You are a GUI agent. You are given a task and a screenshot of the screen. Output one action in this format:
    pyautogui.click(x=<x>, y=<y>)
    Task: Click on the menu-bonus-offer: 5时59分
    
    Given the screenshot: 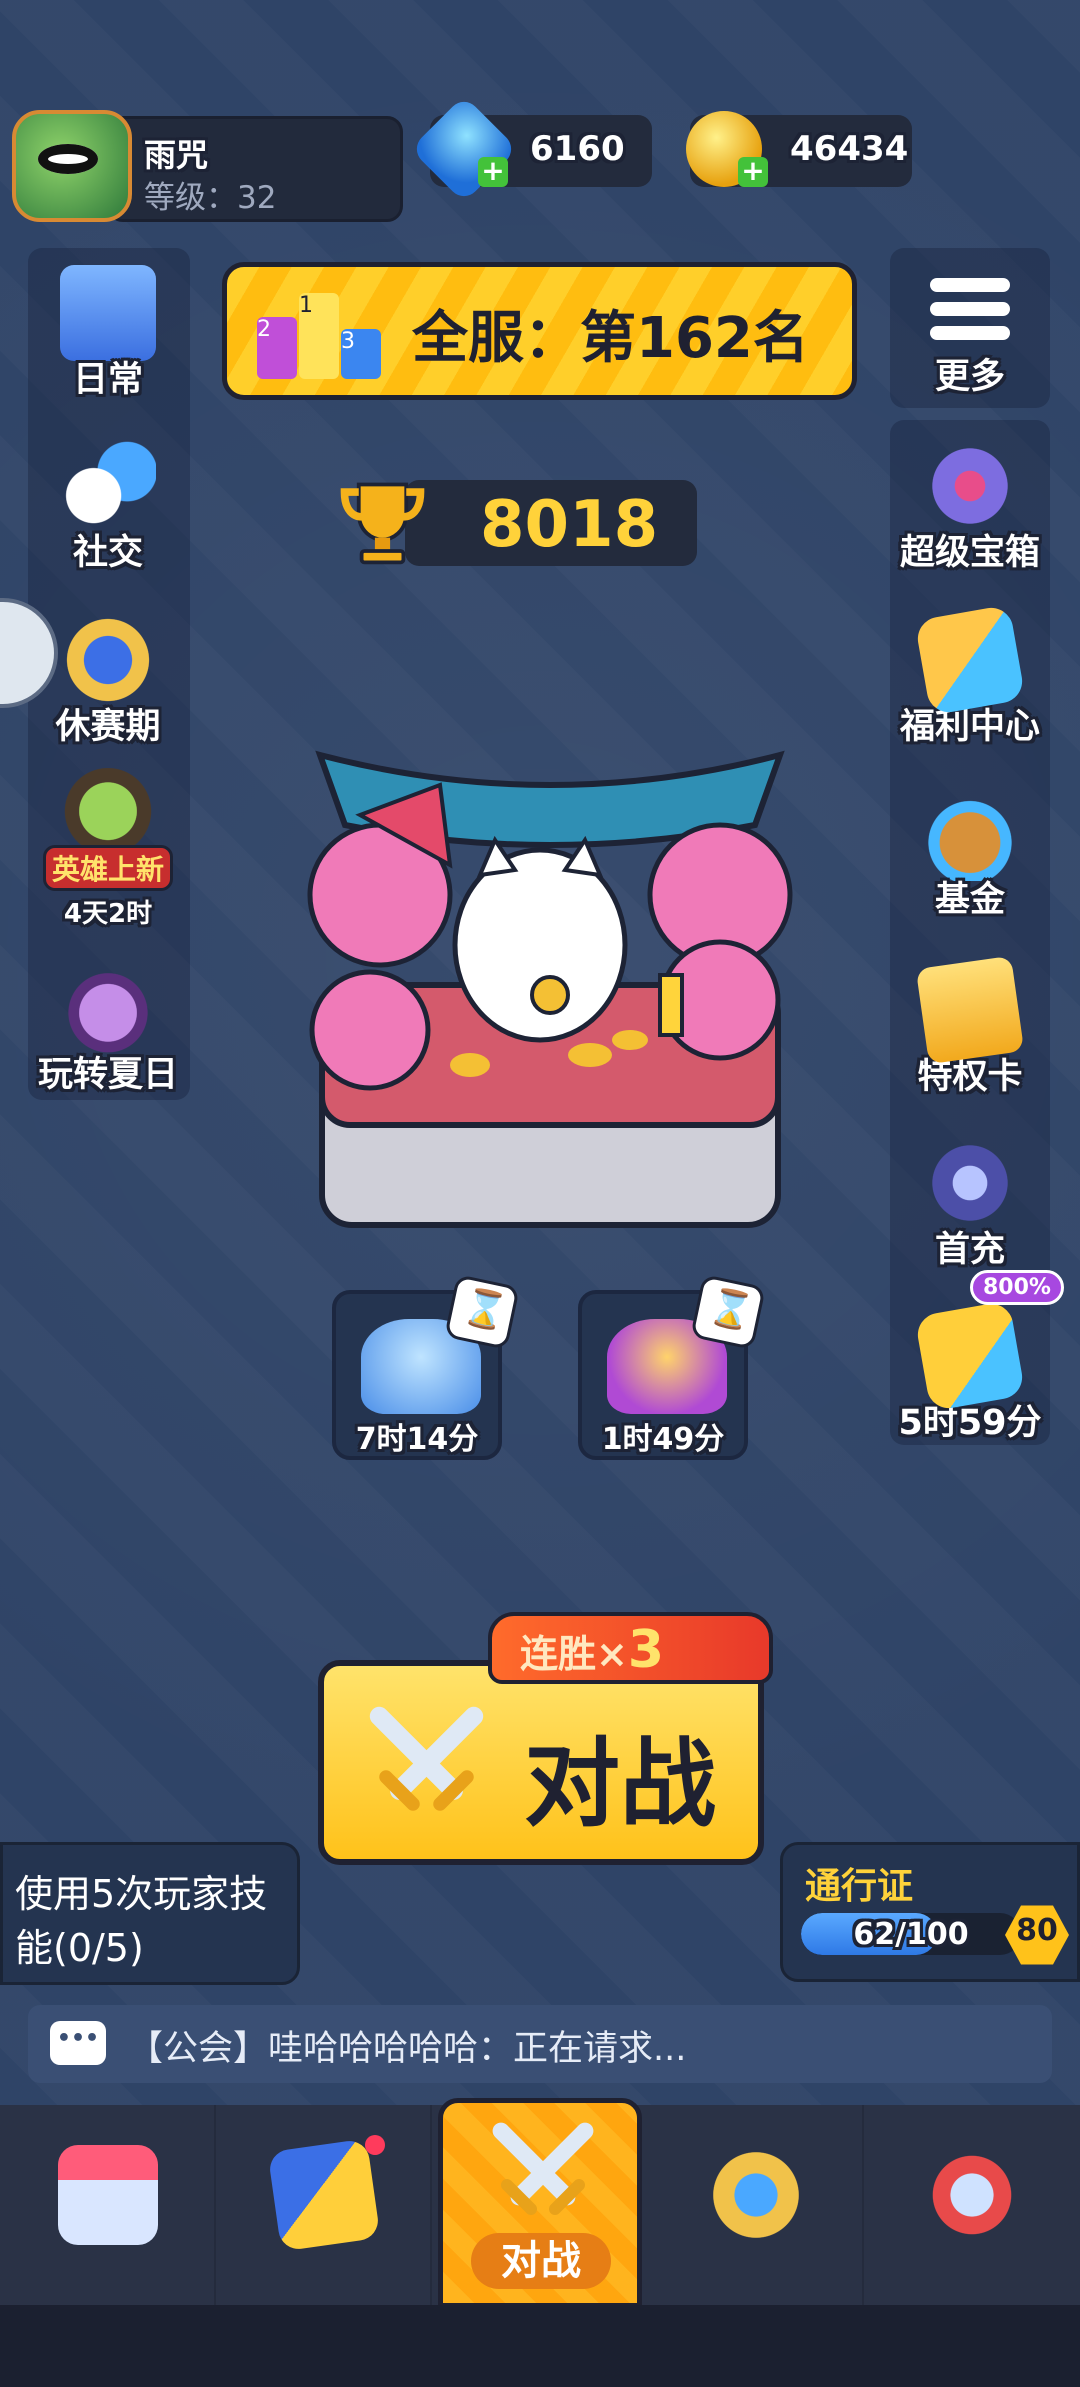 What is the action you would take?
    pyautogui.click(x=970, y=1372)
    